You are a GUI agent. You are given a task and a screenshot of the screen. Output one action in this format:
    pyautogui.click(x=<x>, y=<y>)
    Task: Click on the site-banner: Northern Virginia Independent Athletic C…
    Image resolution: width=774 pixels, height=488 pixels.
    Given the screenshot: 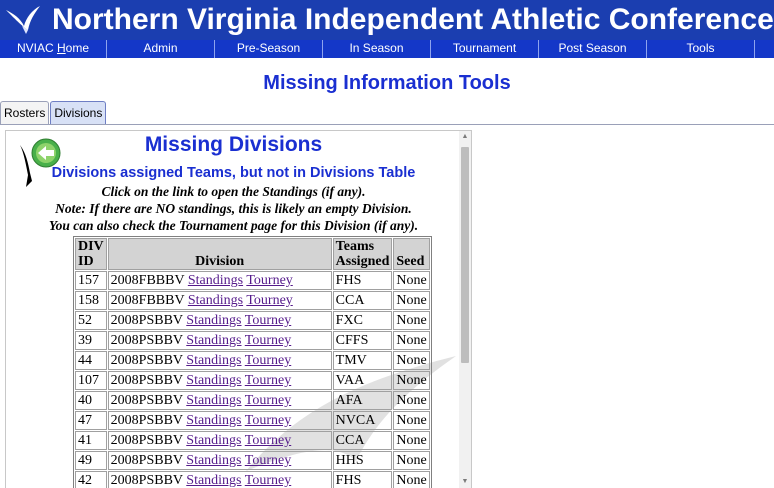 What is the action you would take?
    pyautogui.click(x=387, y=20)
    